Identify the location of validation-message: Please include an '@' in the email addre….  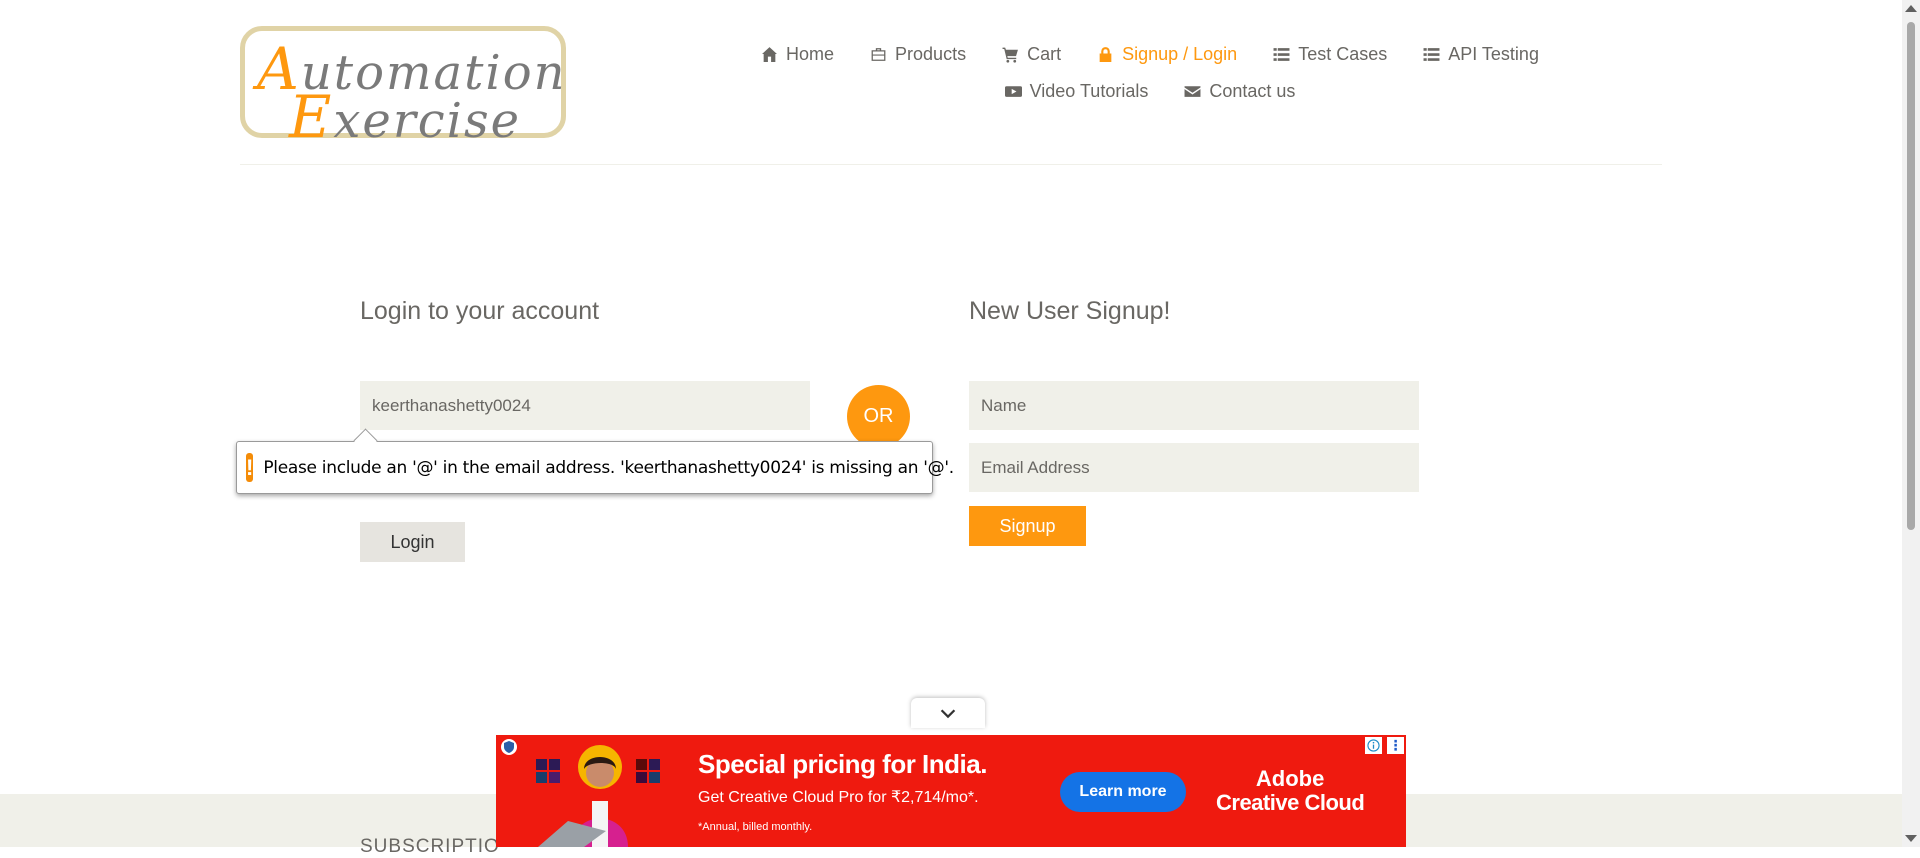
(608, 467).